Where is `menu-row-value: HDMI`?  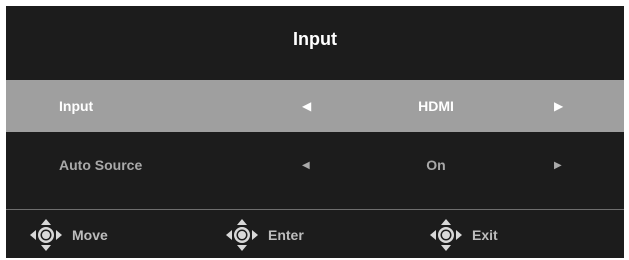
menu-row-value: HDMI is located at coordinates (436, 106).